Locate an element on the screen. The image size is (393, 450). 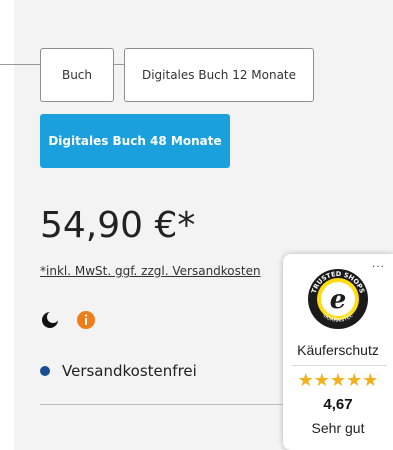
status-dot is located at coordinates (45, 371).